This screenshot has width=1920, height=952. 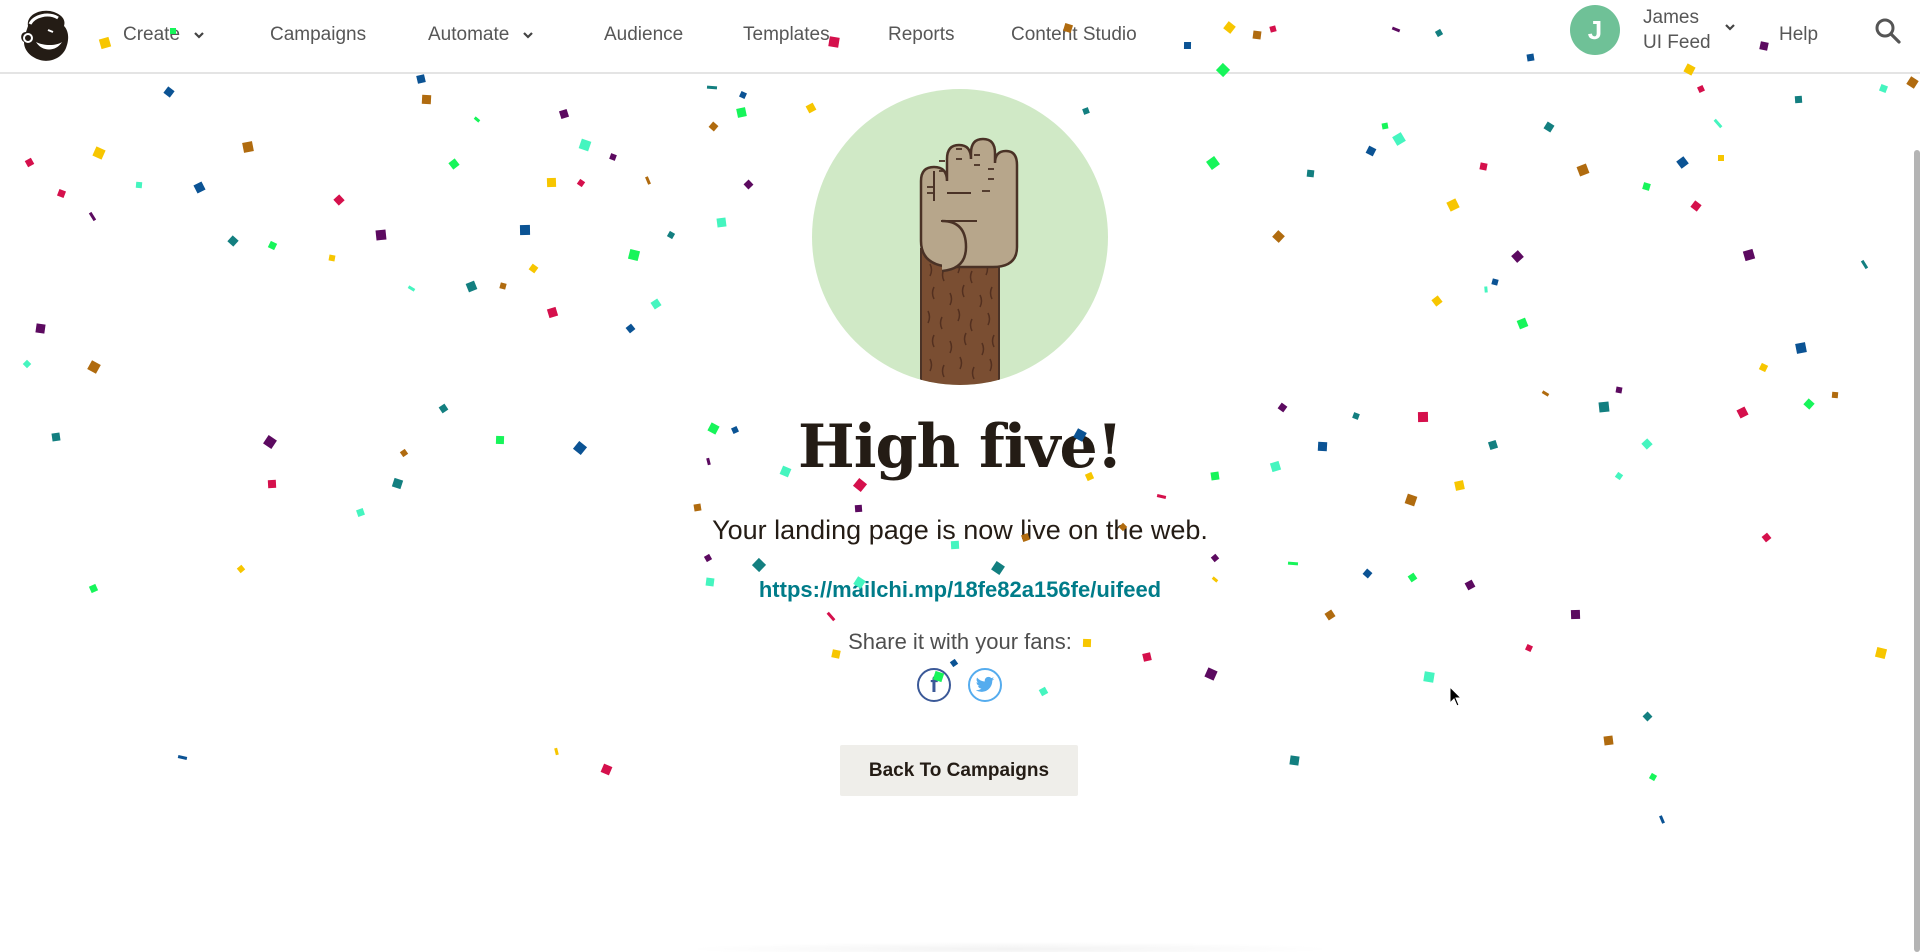 I want to click on nav-help: Help, so click(x=1798, y=35).